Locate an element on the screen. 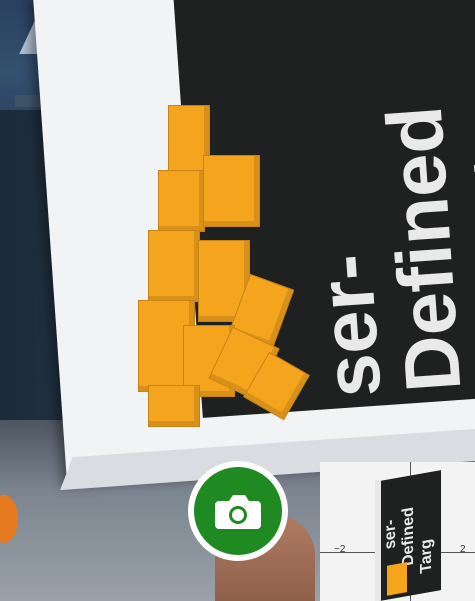 The height and width of the screenshot is (601, 475). preview-cubes is located at coordinates (397, 579).